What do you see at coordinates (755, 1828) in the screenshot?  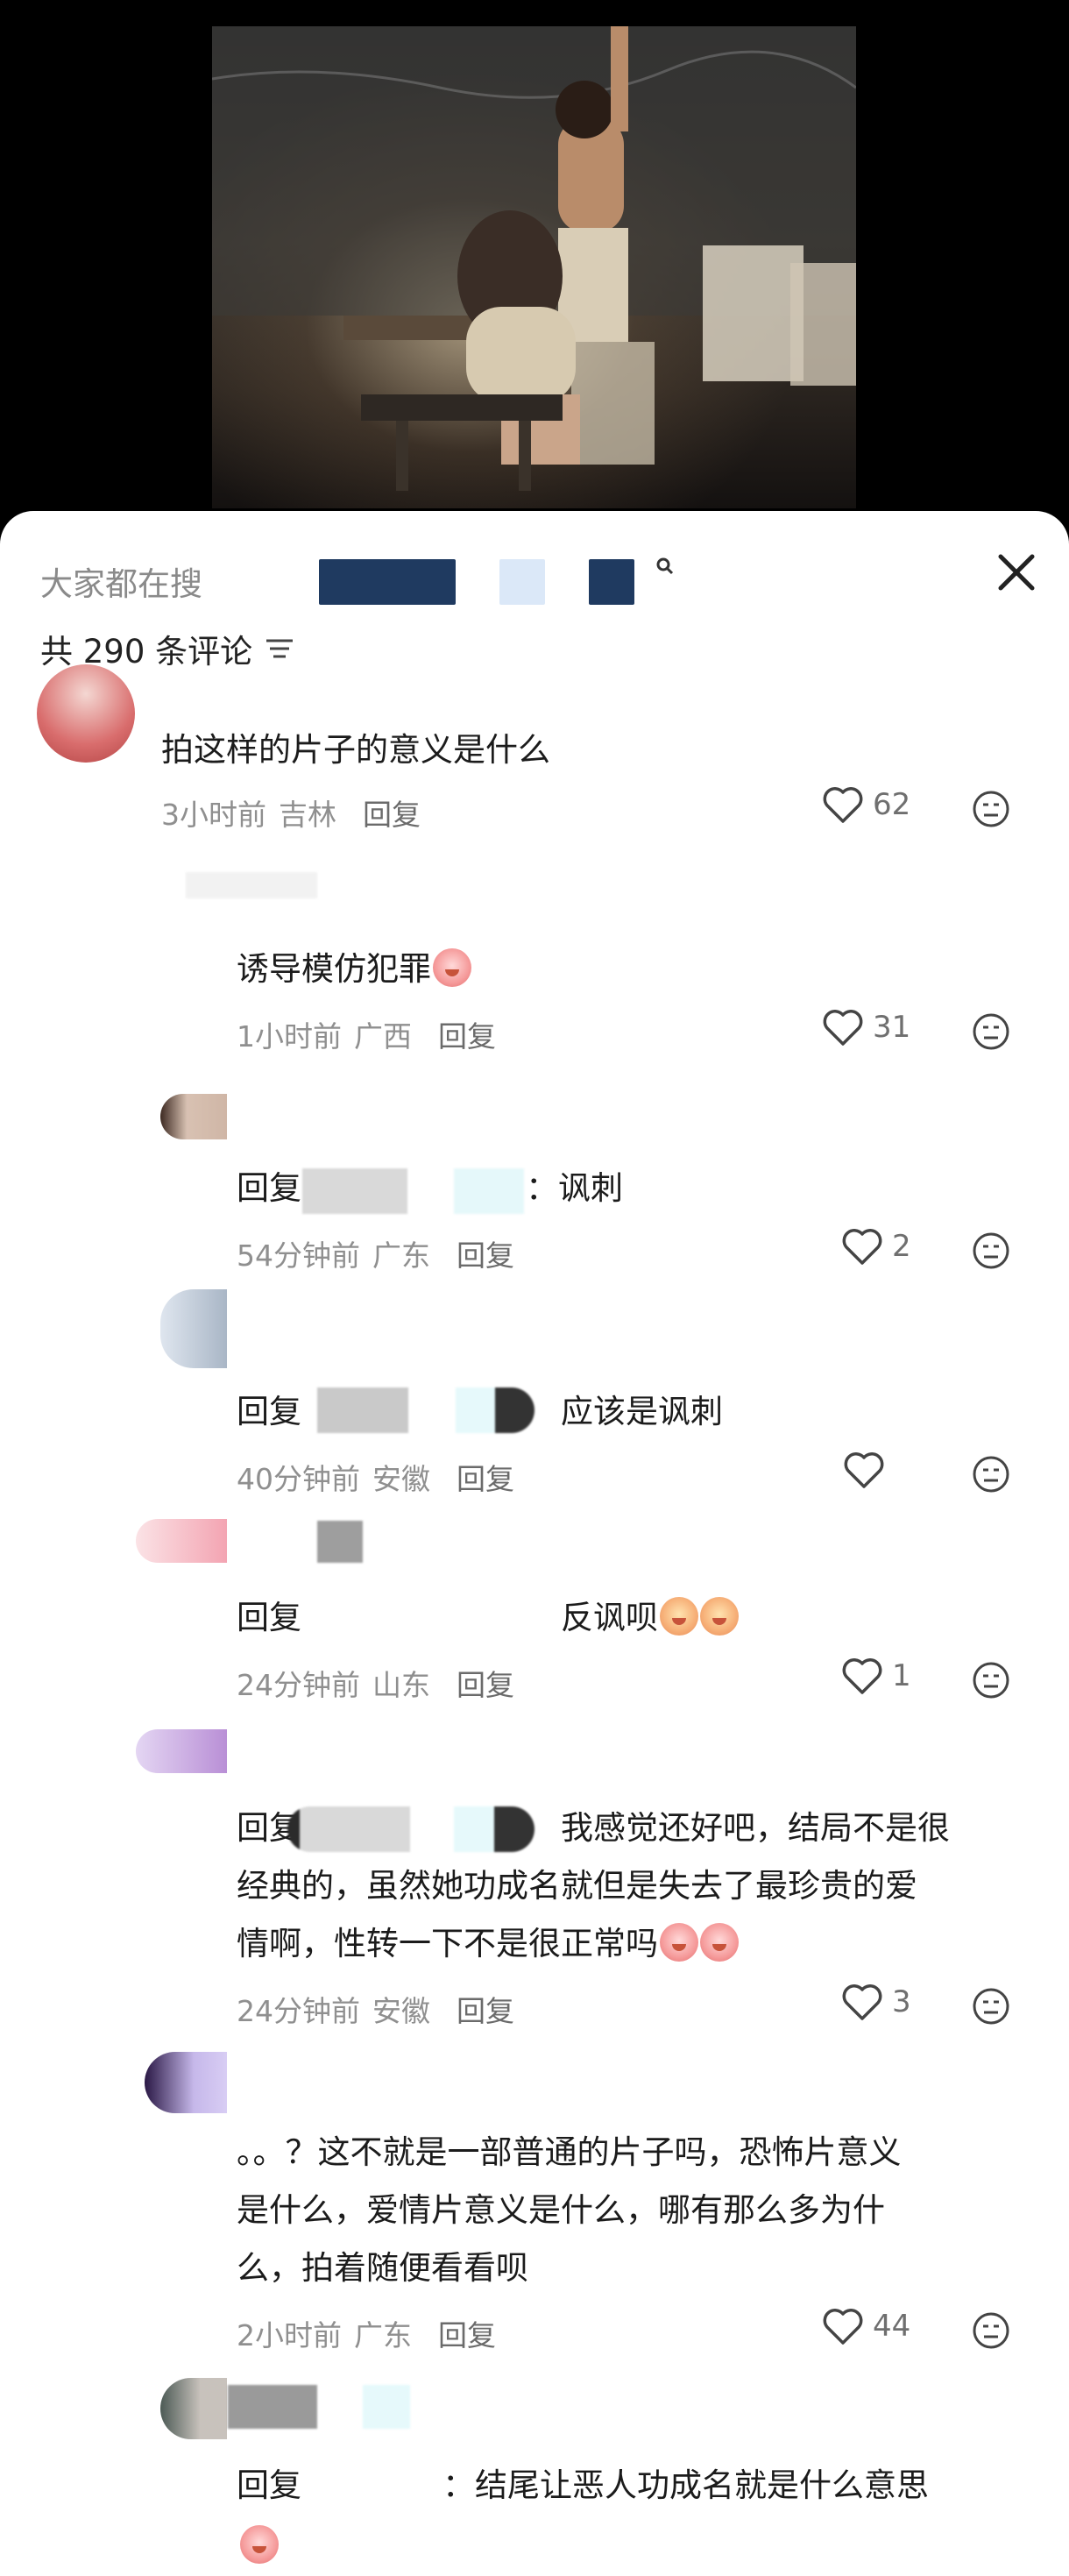 I see `comment-text: 我感觉还好吧，结局不是很` at bounding box center [755, 1828].